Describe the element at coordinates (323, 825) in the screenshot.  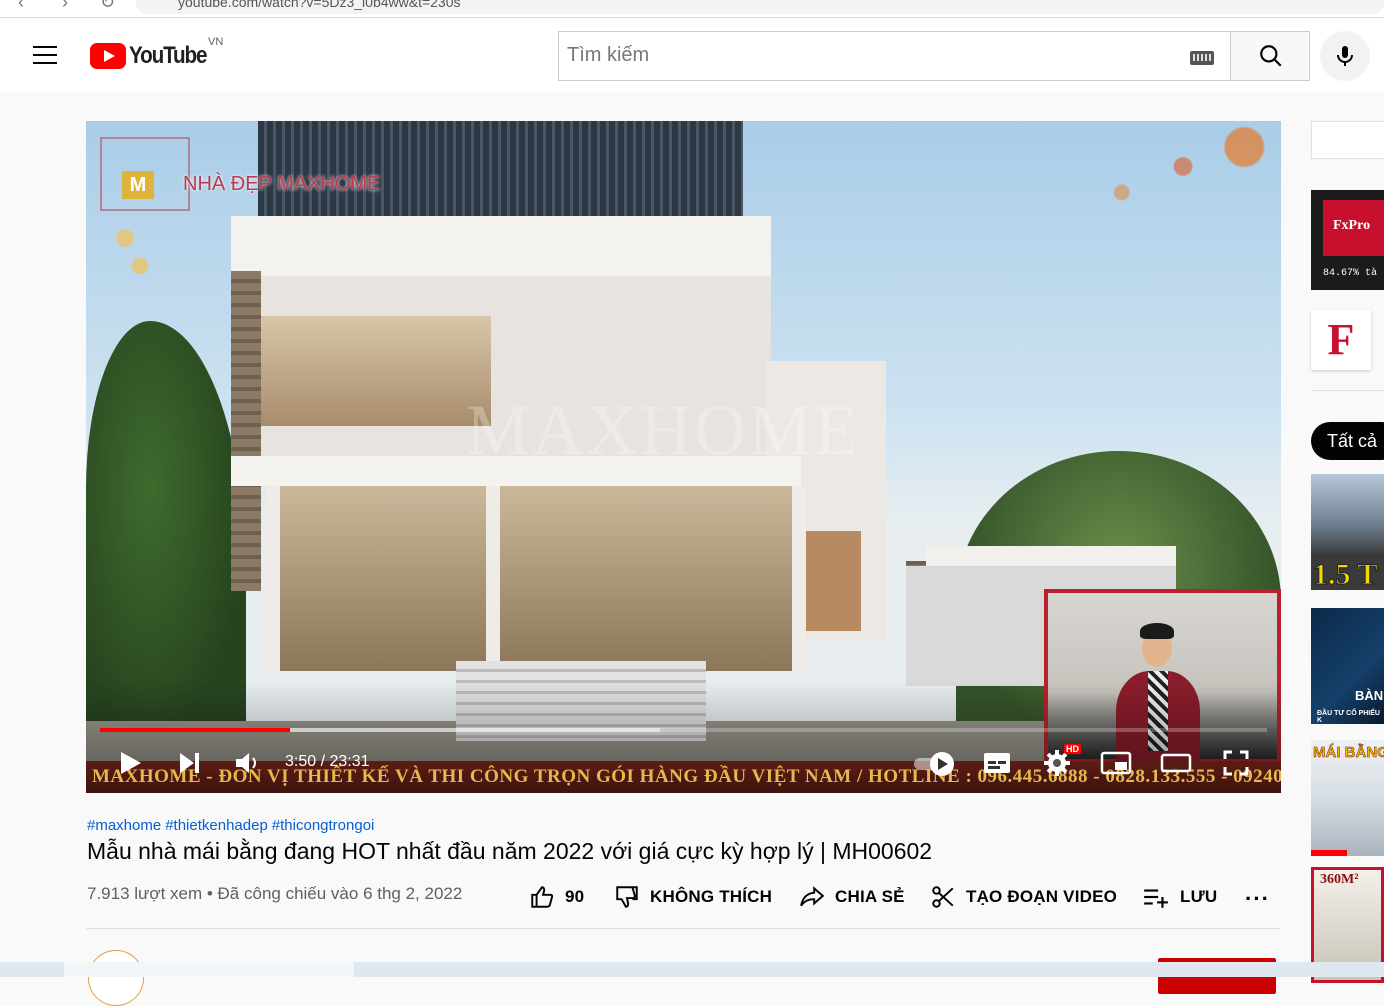
I see `hashtag-link: #thicongtrongoi` at that location.